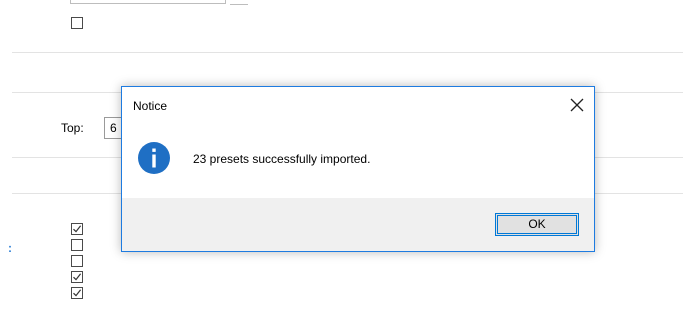  I want to click on text-input-edge, so click(148, 2).